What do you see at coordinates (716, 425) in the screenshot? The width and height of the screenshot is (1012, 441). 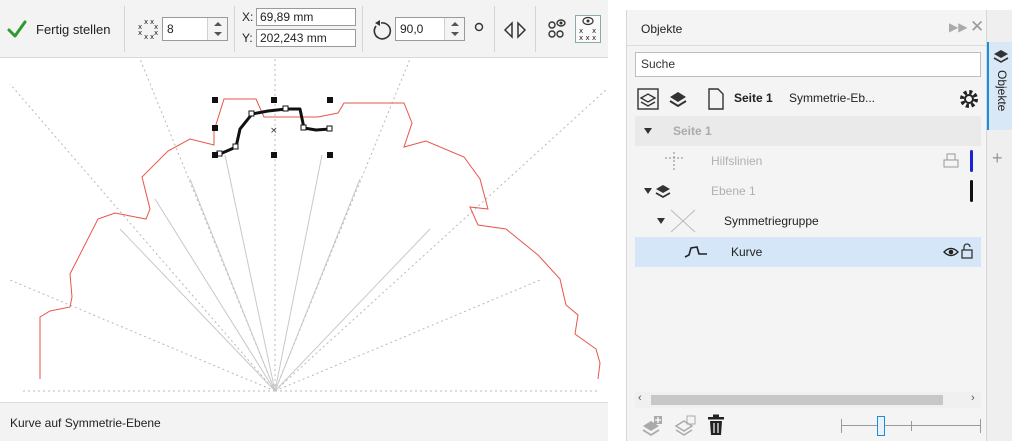 I see `trash-icon` at bounding box center [716, 425].